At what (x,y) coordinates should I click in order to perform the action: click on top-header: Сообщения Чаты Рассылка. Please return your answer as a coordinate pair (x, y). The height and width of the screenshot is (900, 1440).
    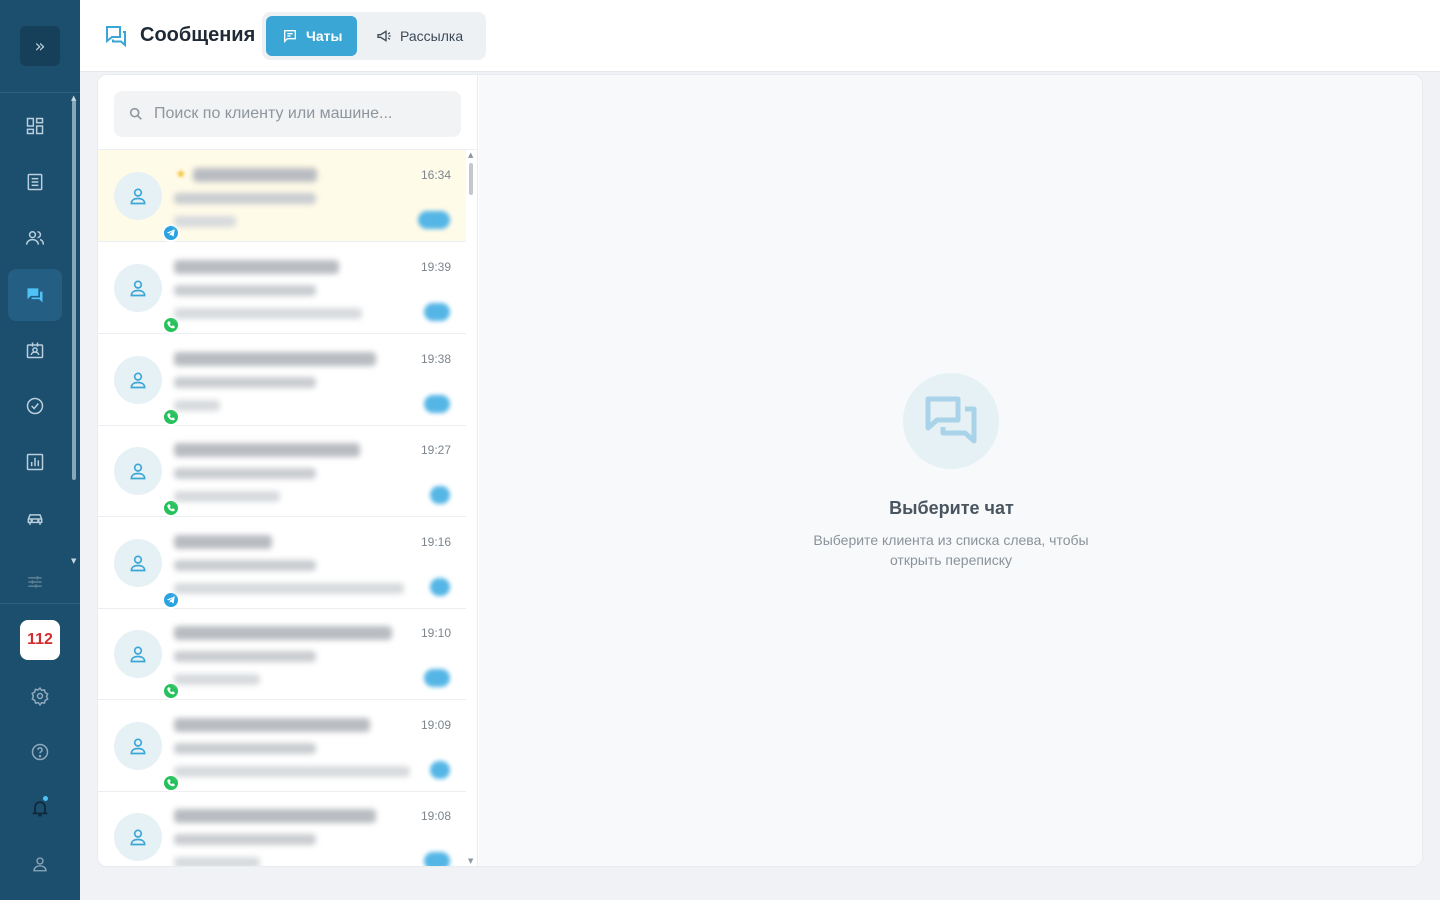
    Looking at the image, I should click on (760, 36).